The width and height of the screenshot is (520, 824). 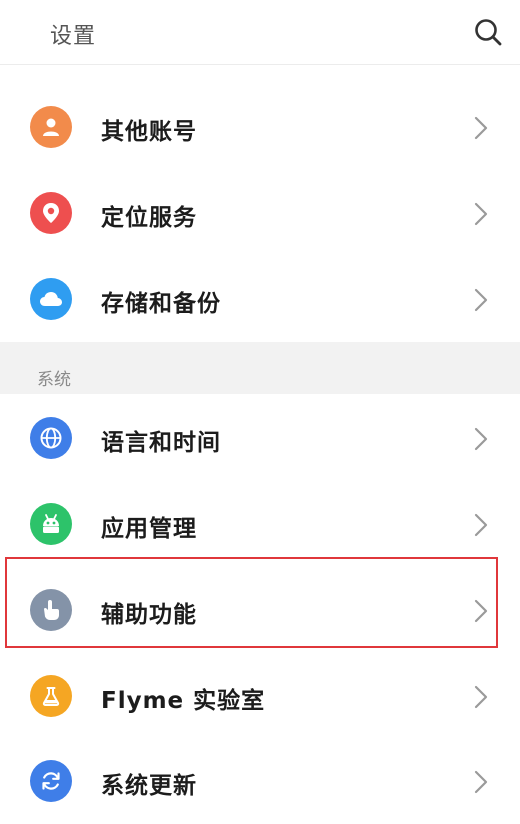 I want to click on search-icon, so click(x=488, y=32).